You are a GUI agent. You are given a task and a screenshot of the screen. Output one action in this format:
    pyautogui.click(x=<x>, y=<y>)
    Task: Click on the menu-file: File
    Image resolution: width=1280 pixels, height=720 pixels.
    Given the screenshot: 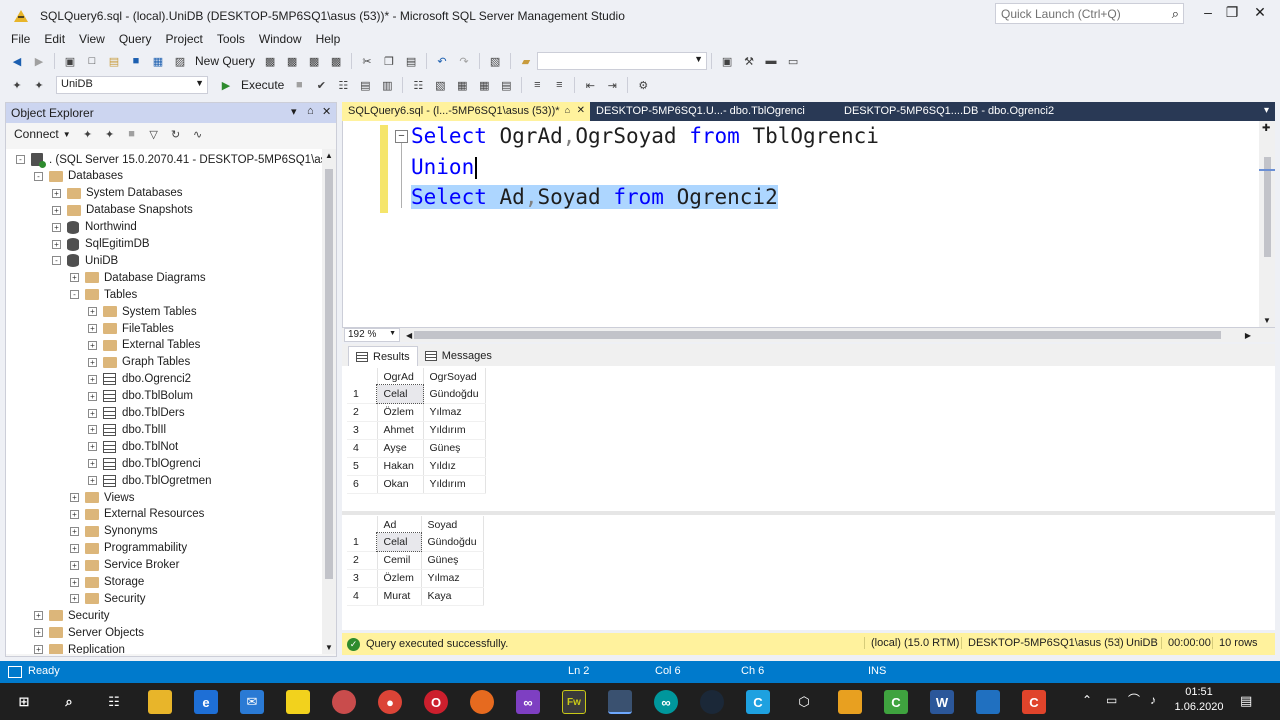 What is the action you would take?
    pyautogui.click(x=20, y=39)
    